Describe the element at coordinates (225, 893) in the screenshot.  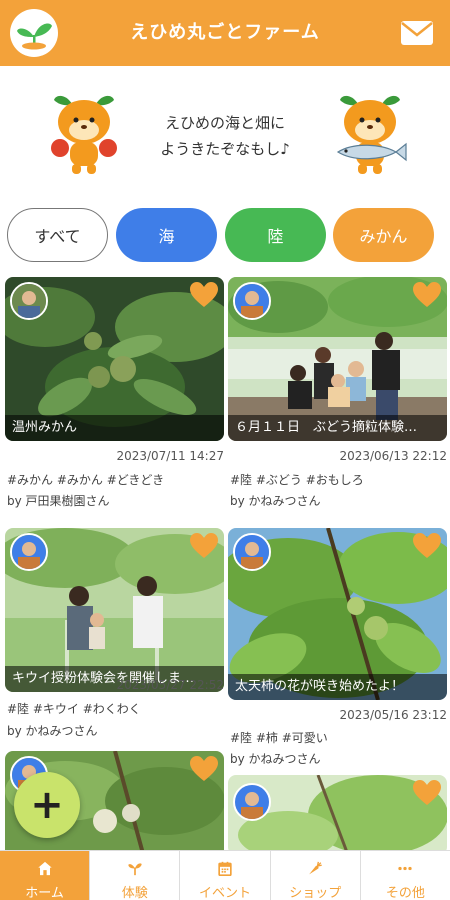
I see `nav-event-label: イベント` at that location.